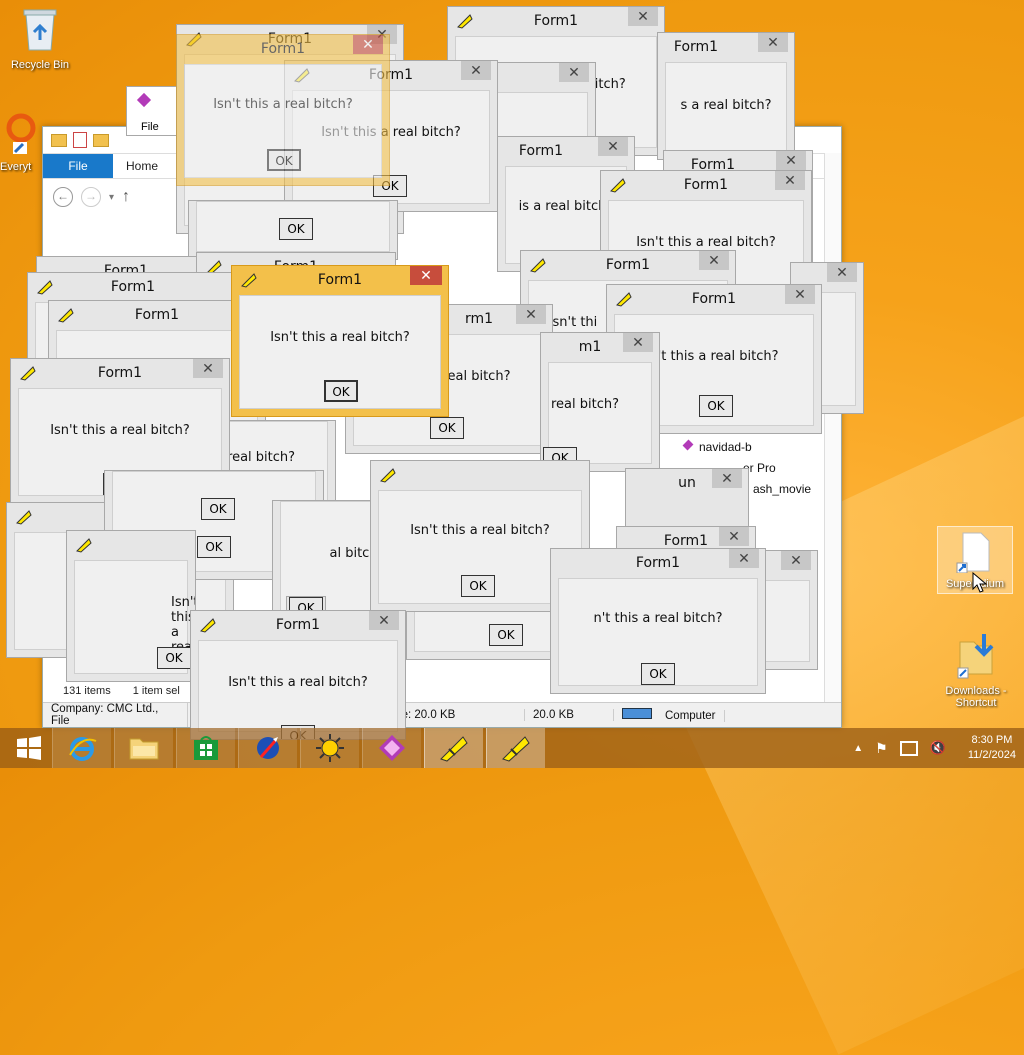 The width and height of the screenshot is (1024, 1055). What do you see at coordinates (23, 142) in the screenshot?
I see `everything-desktop-icon: Everyt` at bounding box center [23, 142].